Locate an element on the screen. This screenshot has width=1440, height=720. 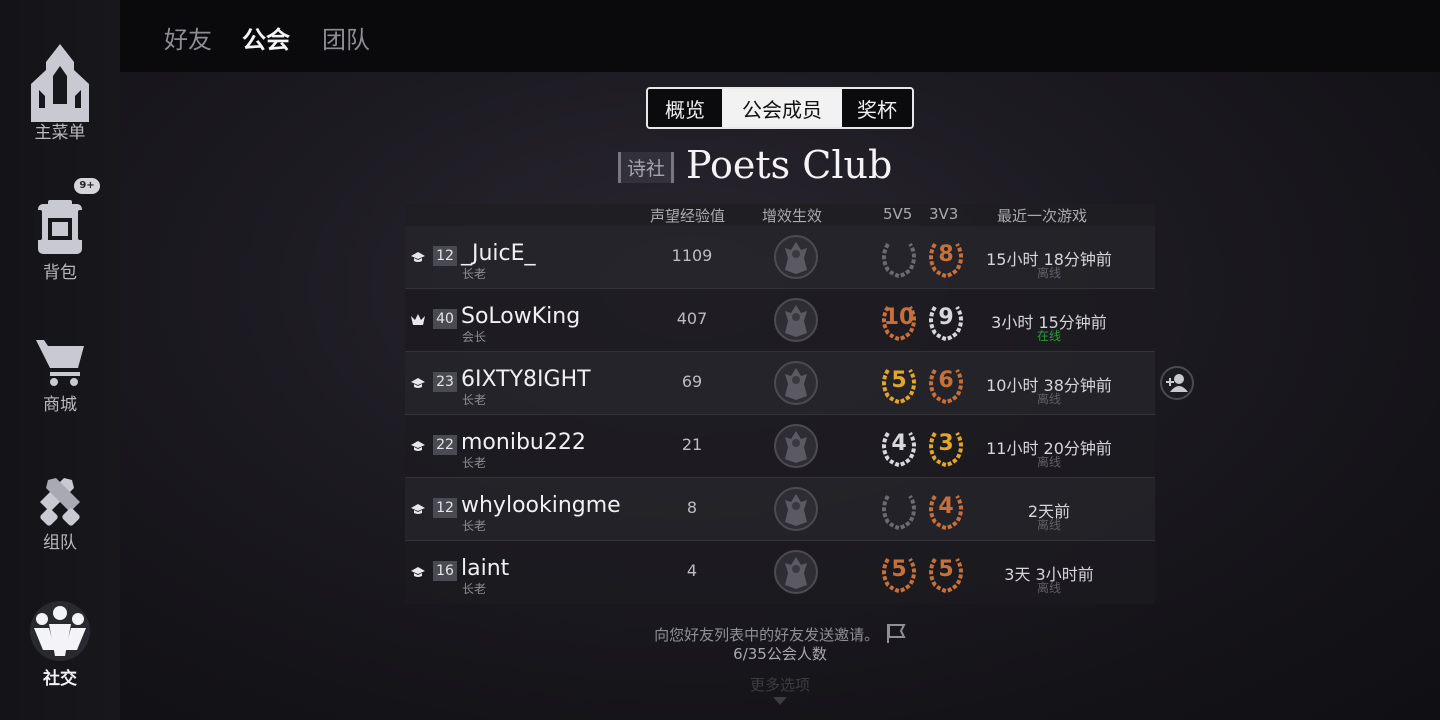
medal-3v3: 9 is located at coordinates (946, 320).